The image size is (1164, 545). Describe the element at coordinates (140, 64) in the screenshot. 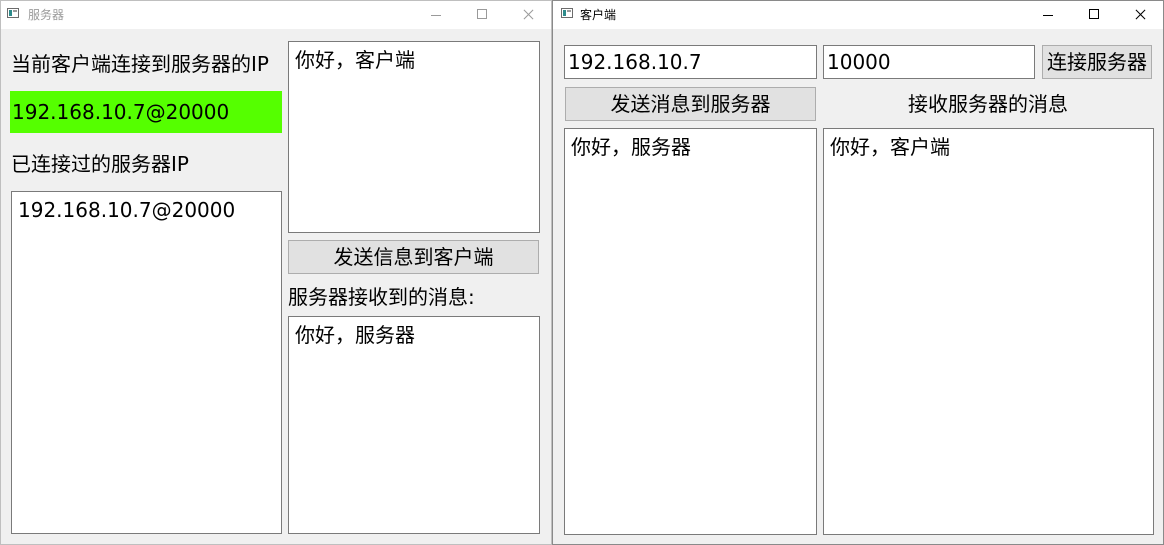

I see `current-client-label: 当前客户端连接到服务器的IP` at that location.